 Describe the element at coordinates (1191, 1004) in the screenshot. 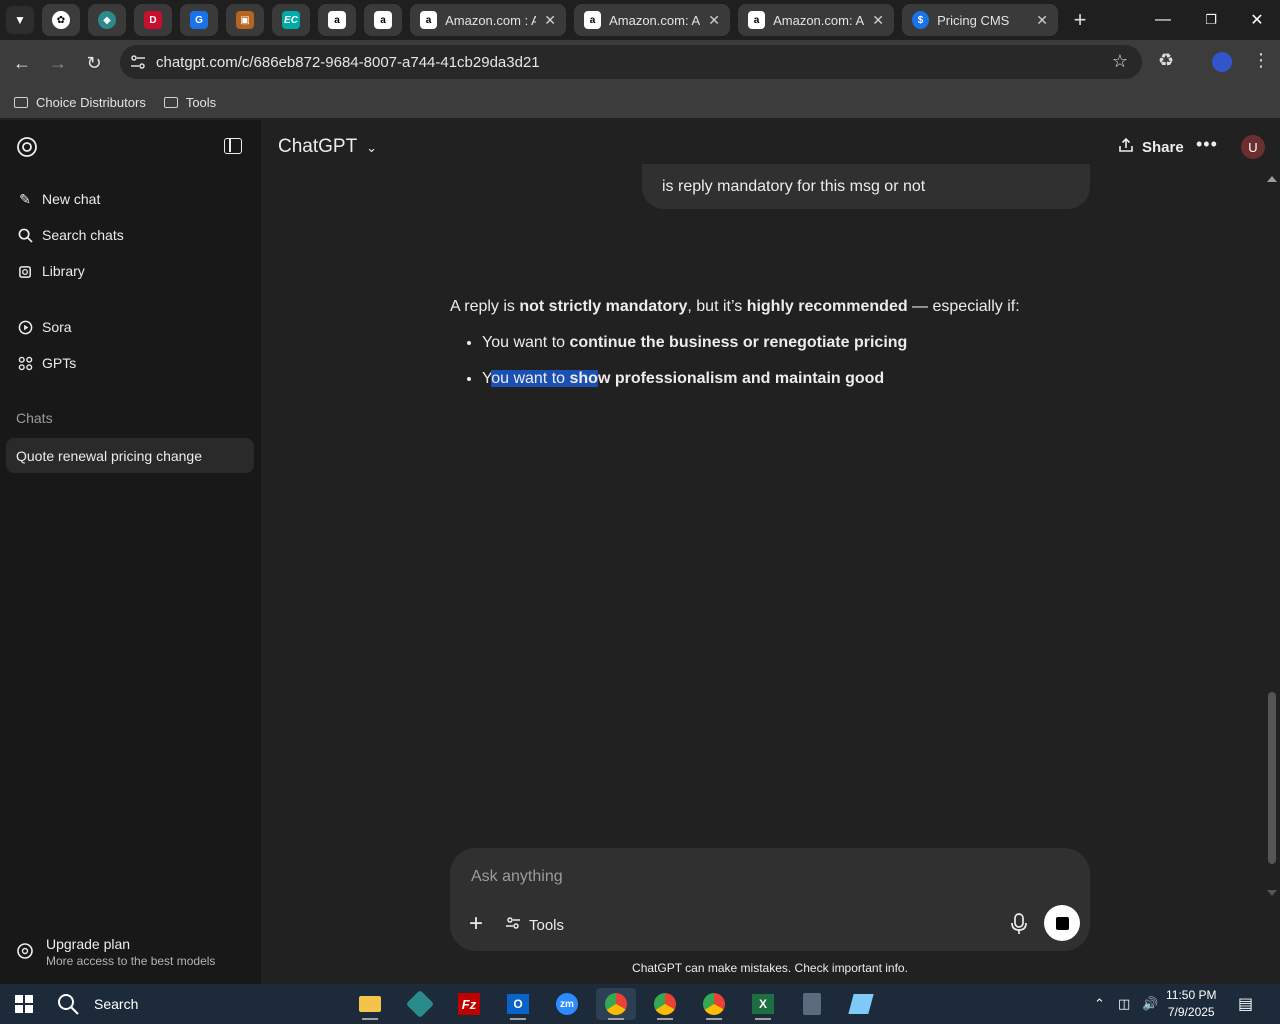

I see `taskbar-clock: 11:50 PM 7/9/2025` at that location.